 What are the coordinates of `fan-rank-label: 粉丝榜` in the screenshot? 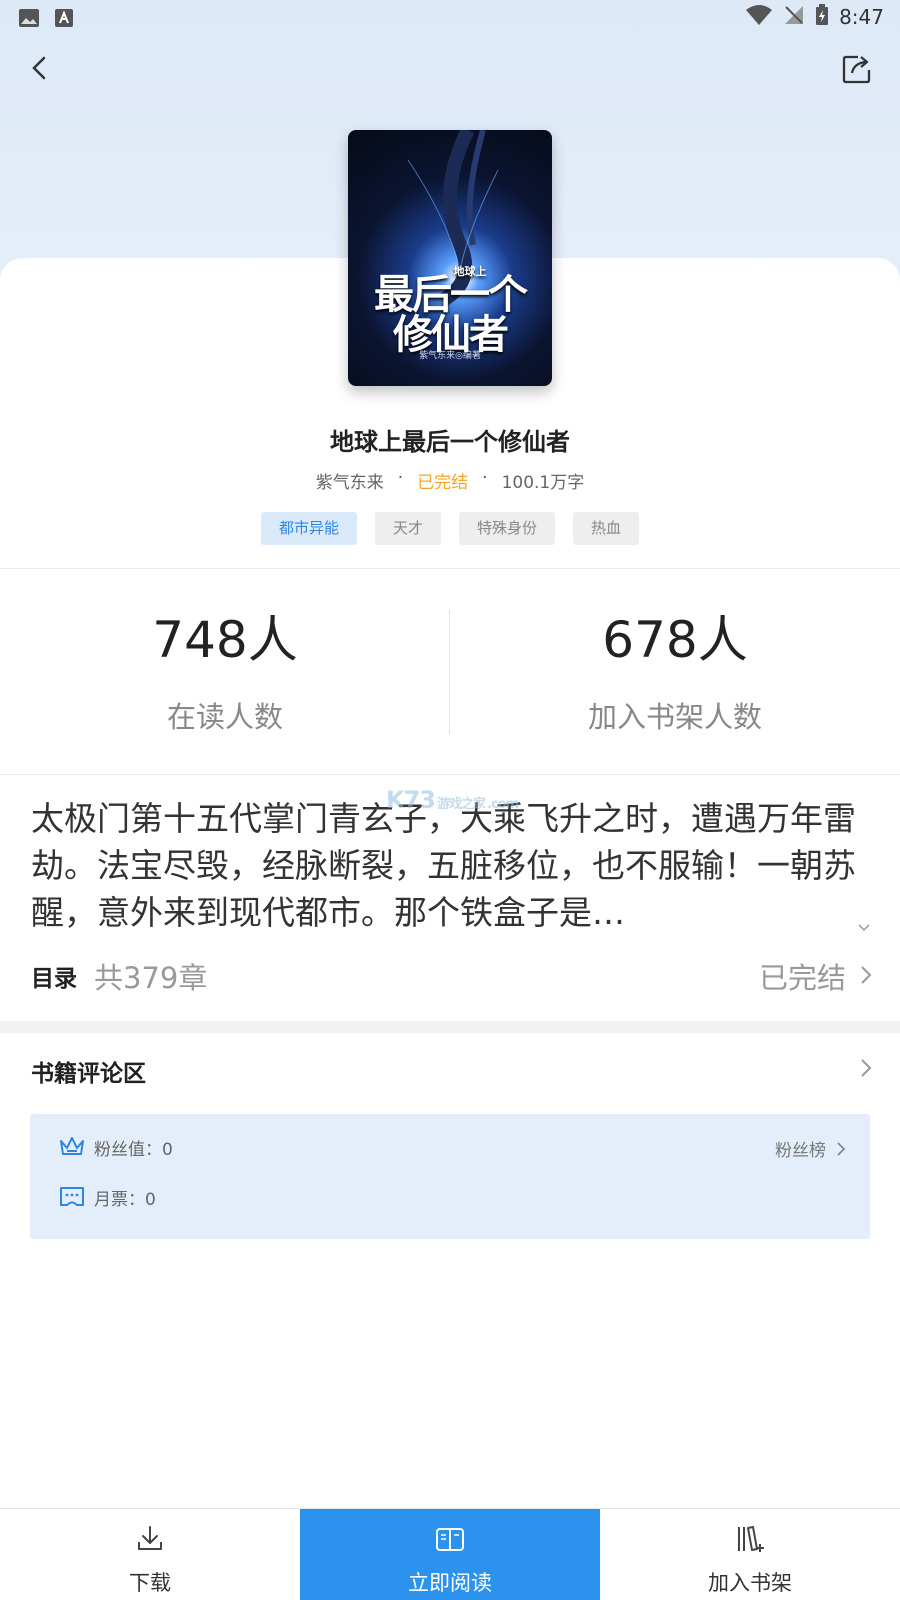 It's located at (800, 1151).